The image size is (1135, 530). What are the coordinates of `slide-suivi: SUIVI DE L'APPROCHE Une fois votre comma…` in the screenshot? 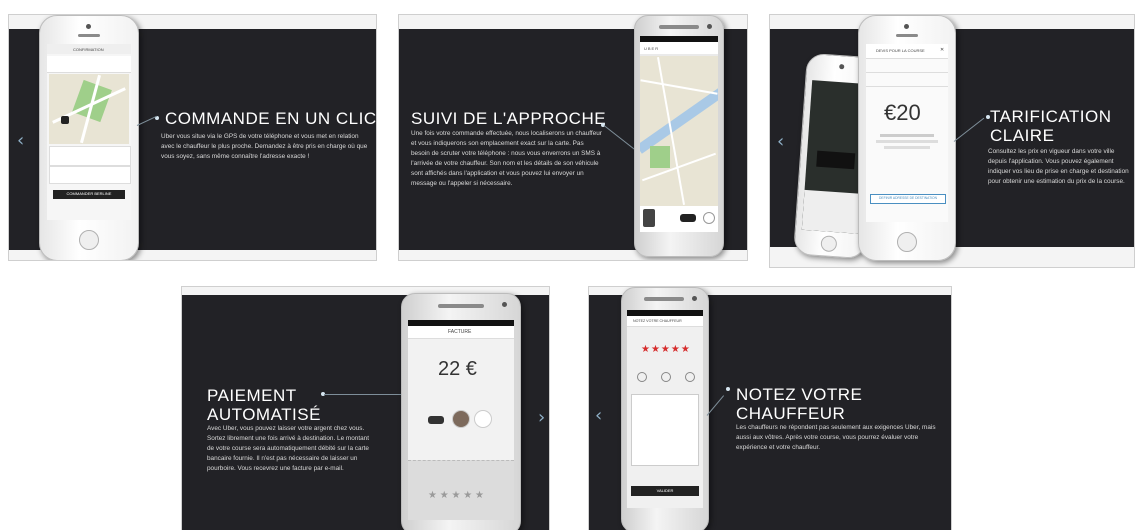 It's located at (573, 137).